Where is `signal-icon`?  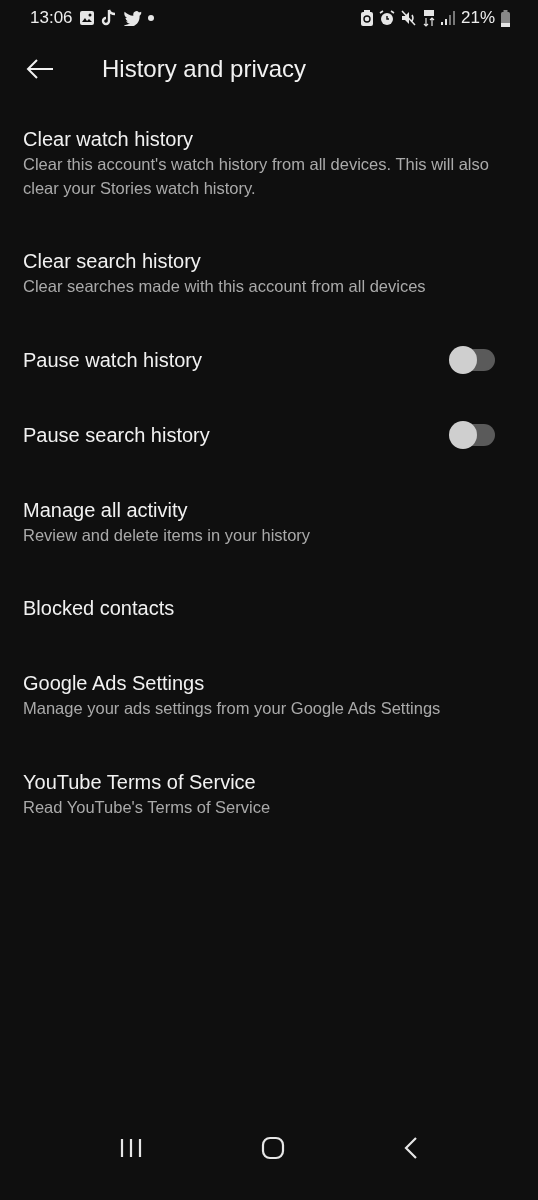 signal-icon is located at coordinates (447, 18).